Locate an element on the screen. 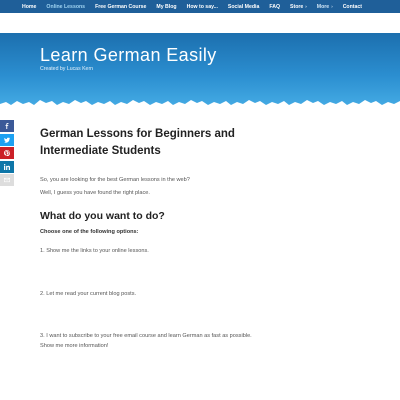 The width and height of the screenshot is (400, 400). twitter-share-button is located at coordinates (7, 139).